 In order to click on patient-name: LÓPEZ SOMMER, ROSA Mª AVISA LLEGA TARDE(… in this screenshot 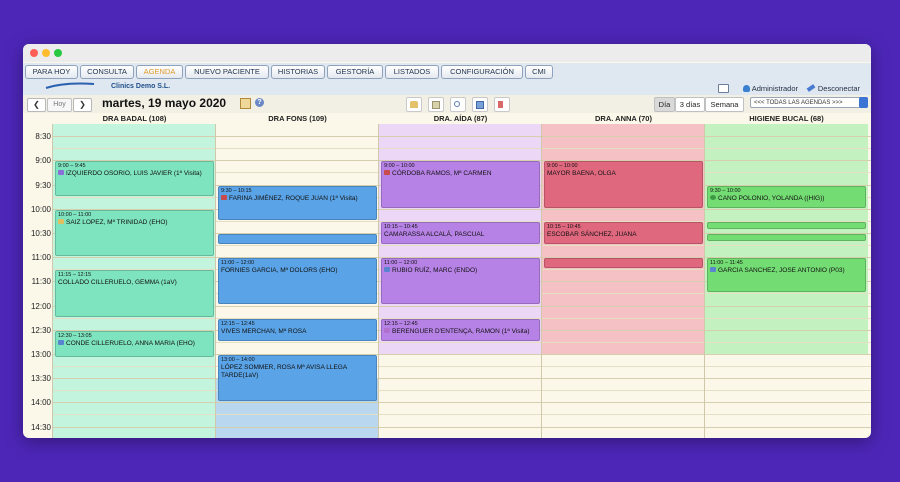, I will do `click(284, 371)`.